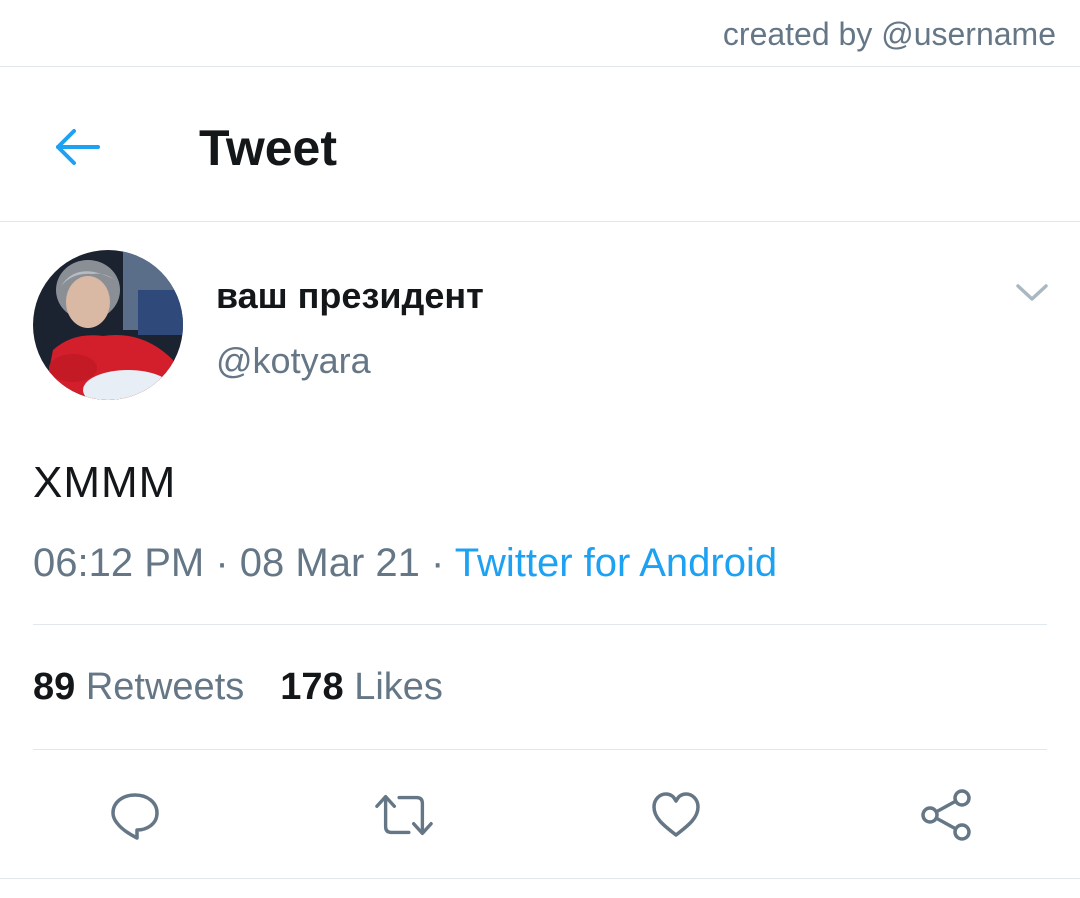 The image size is (1080, 898). I want to click on more-options-button, so click(1032, 292).